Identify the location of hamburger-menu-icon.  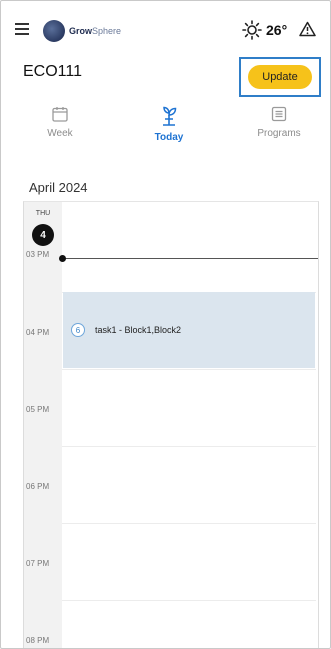
(22, 29).